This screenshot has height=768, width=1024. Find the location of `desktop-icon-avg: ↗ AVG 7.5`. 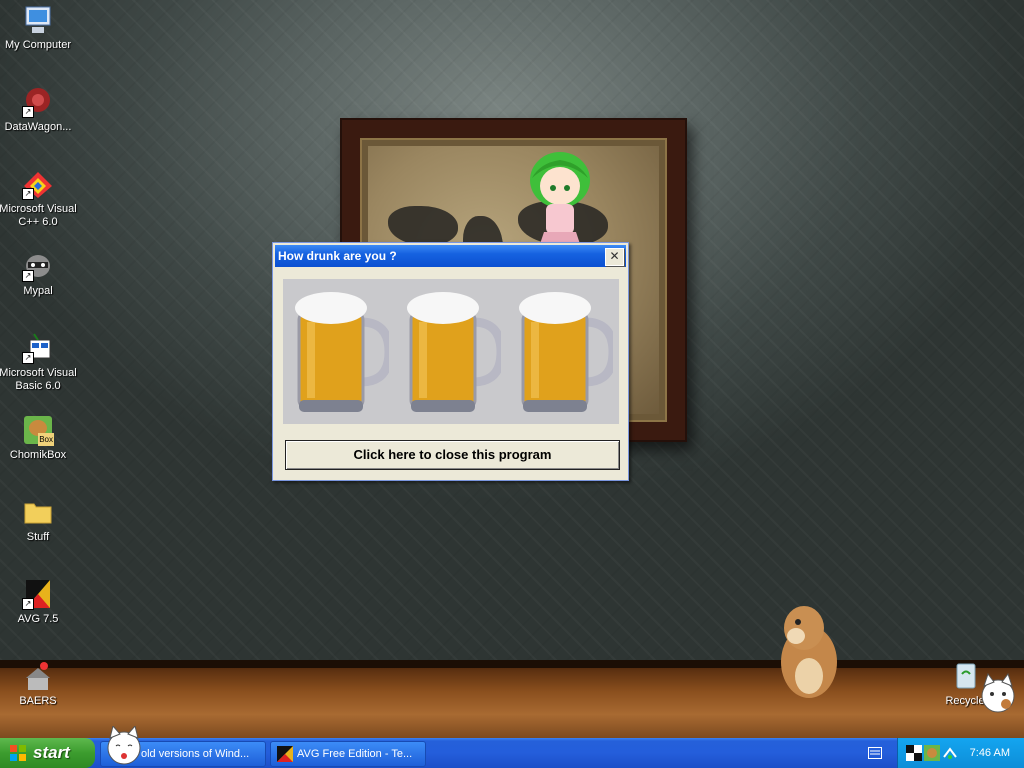

desktop-icon-avg: ↗ AVG 7.5 is located at coordinates (39, 602).